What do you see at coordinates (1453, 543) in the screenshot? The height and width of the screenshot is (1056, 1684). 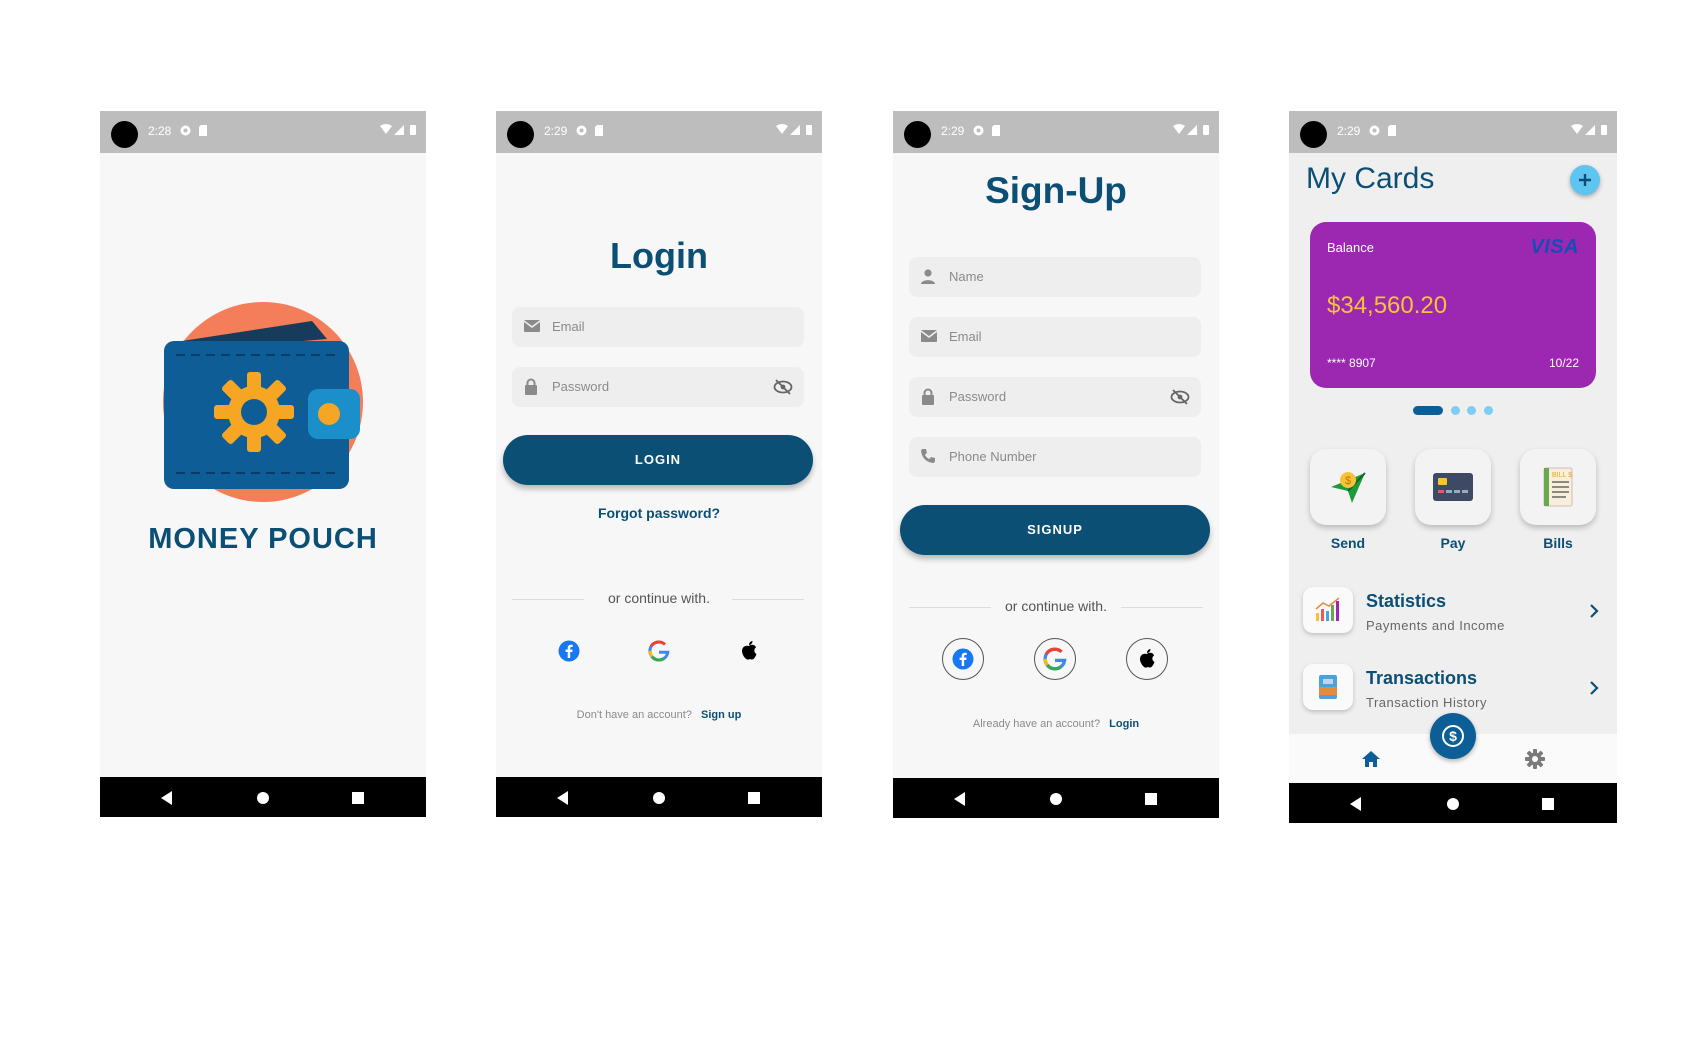 I see `pay-label: Pay` at bounding box center [1453, 543].